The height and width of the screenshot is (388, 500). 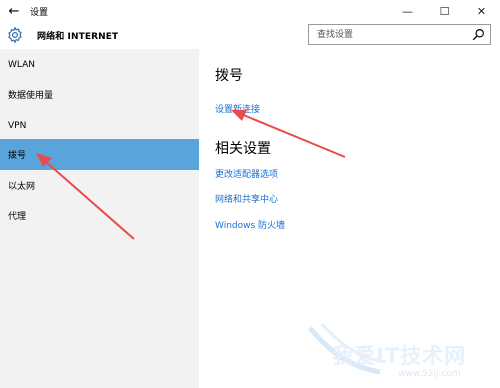 I want to click on maximize-icon: ☐, so click(x=444, y=11).